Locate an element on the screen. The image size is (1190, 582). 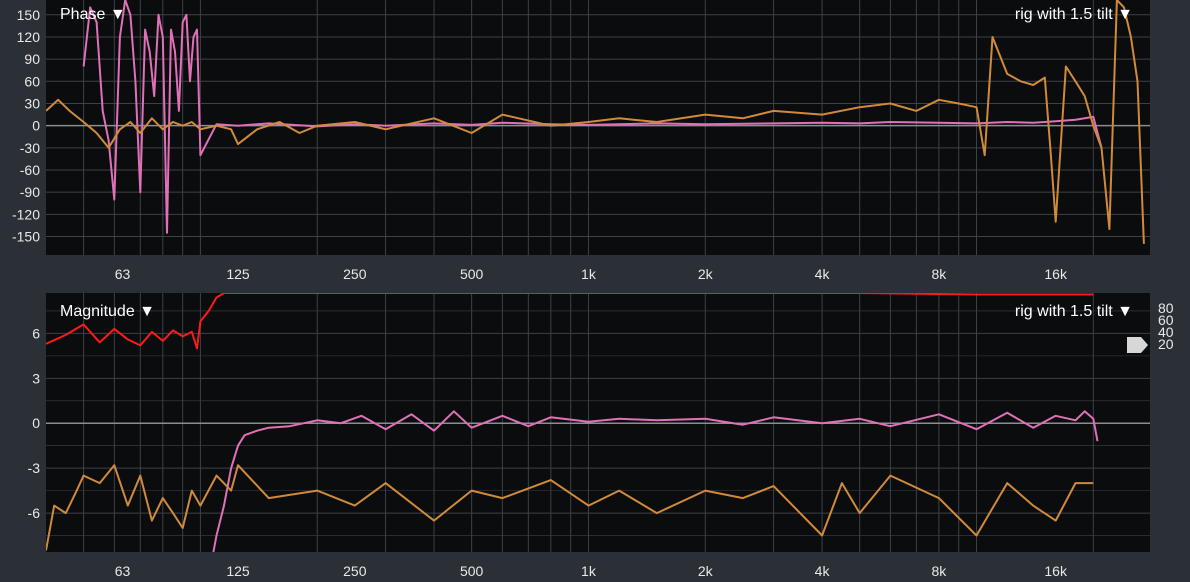
y-tick-label: -120 is located at coordinates (26, 214).